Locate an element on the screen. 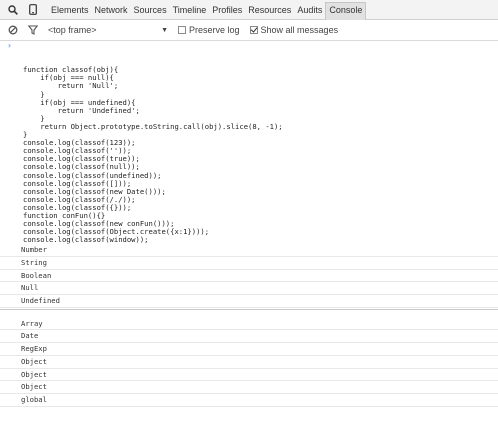 The height and width of the screenshot is (431, 498). preserve-log-toggle: Preserve log is located at coordinates (209, 30).